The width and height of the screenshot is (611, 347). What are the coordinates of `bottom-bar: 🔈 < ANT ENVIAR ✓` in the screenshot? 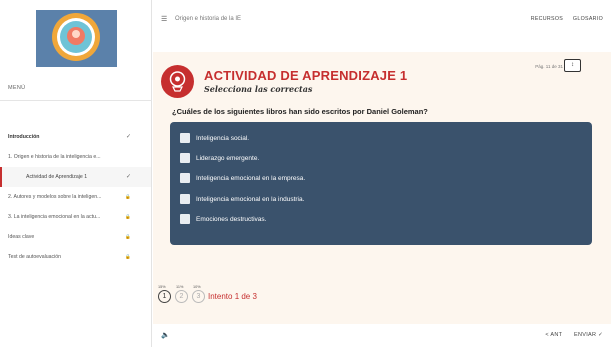 It's located at (382, 335).